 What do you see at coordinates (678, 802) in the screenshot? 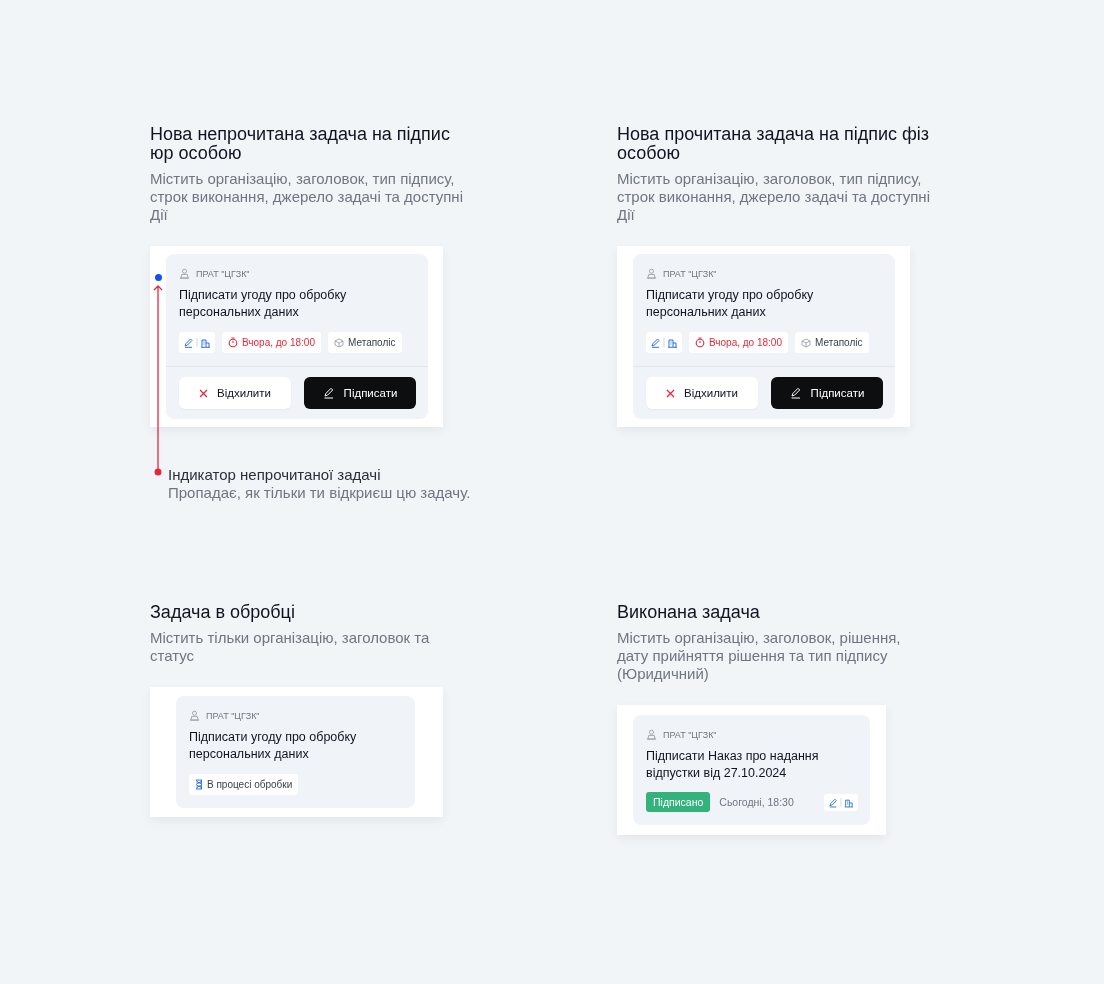
I see `status-badge: Підписано` at bounding box center [678, 802].